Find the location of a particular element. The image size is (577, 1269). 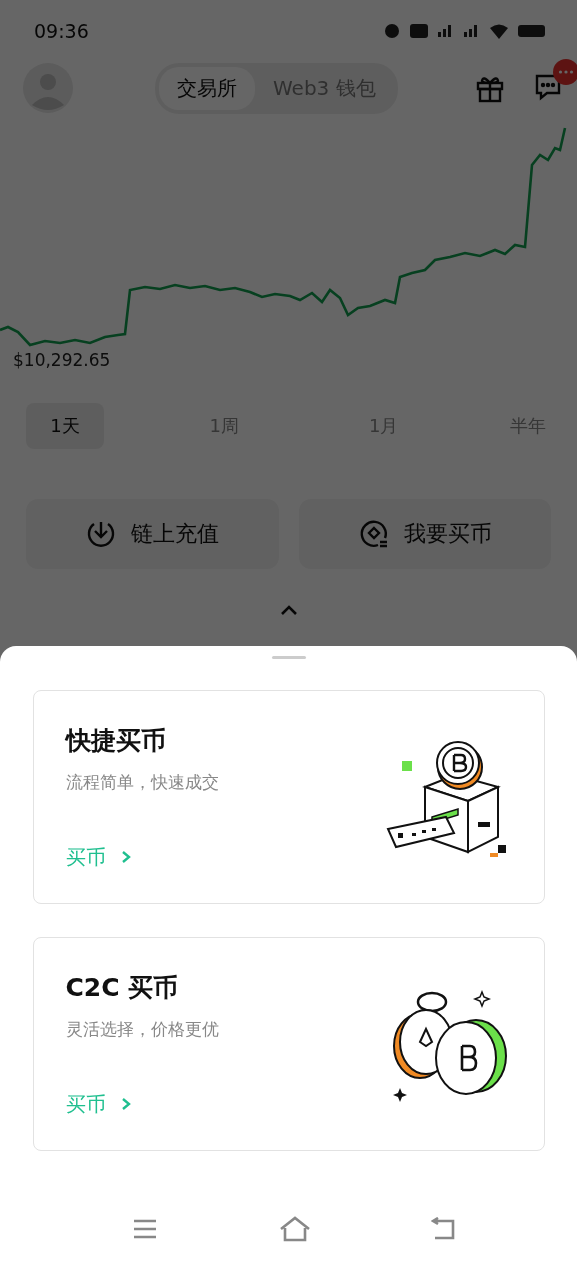

back-icon is located at coordinates (444, 1229).